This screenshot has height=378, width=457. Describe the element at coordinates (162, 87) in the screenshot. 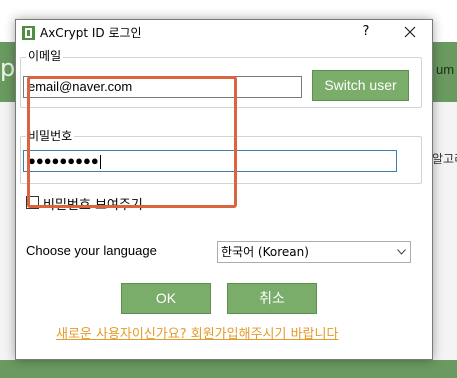

I see `email-field: email@naver.com` at that location.